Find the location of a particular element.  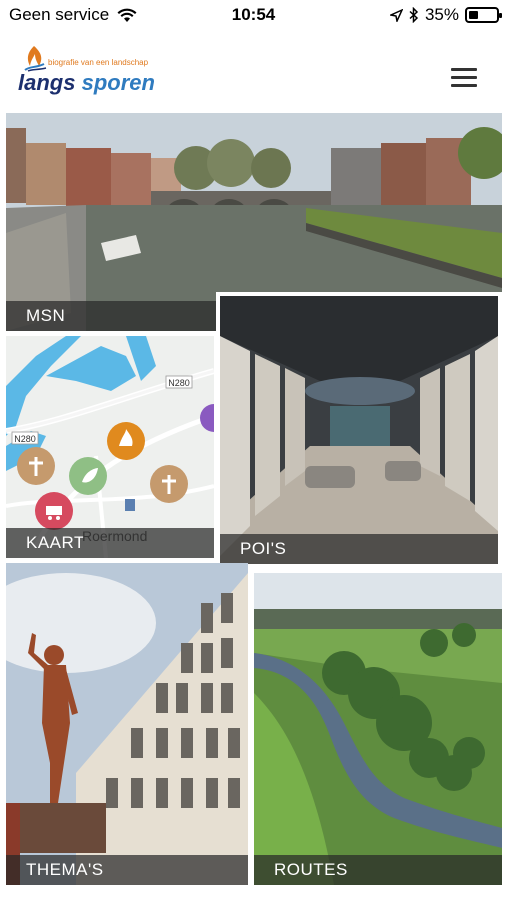

langs-sporen-logo: biografie van een landschap langs sporen is located at coordinates (86, 74).